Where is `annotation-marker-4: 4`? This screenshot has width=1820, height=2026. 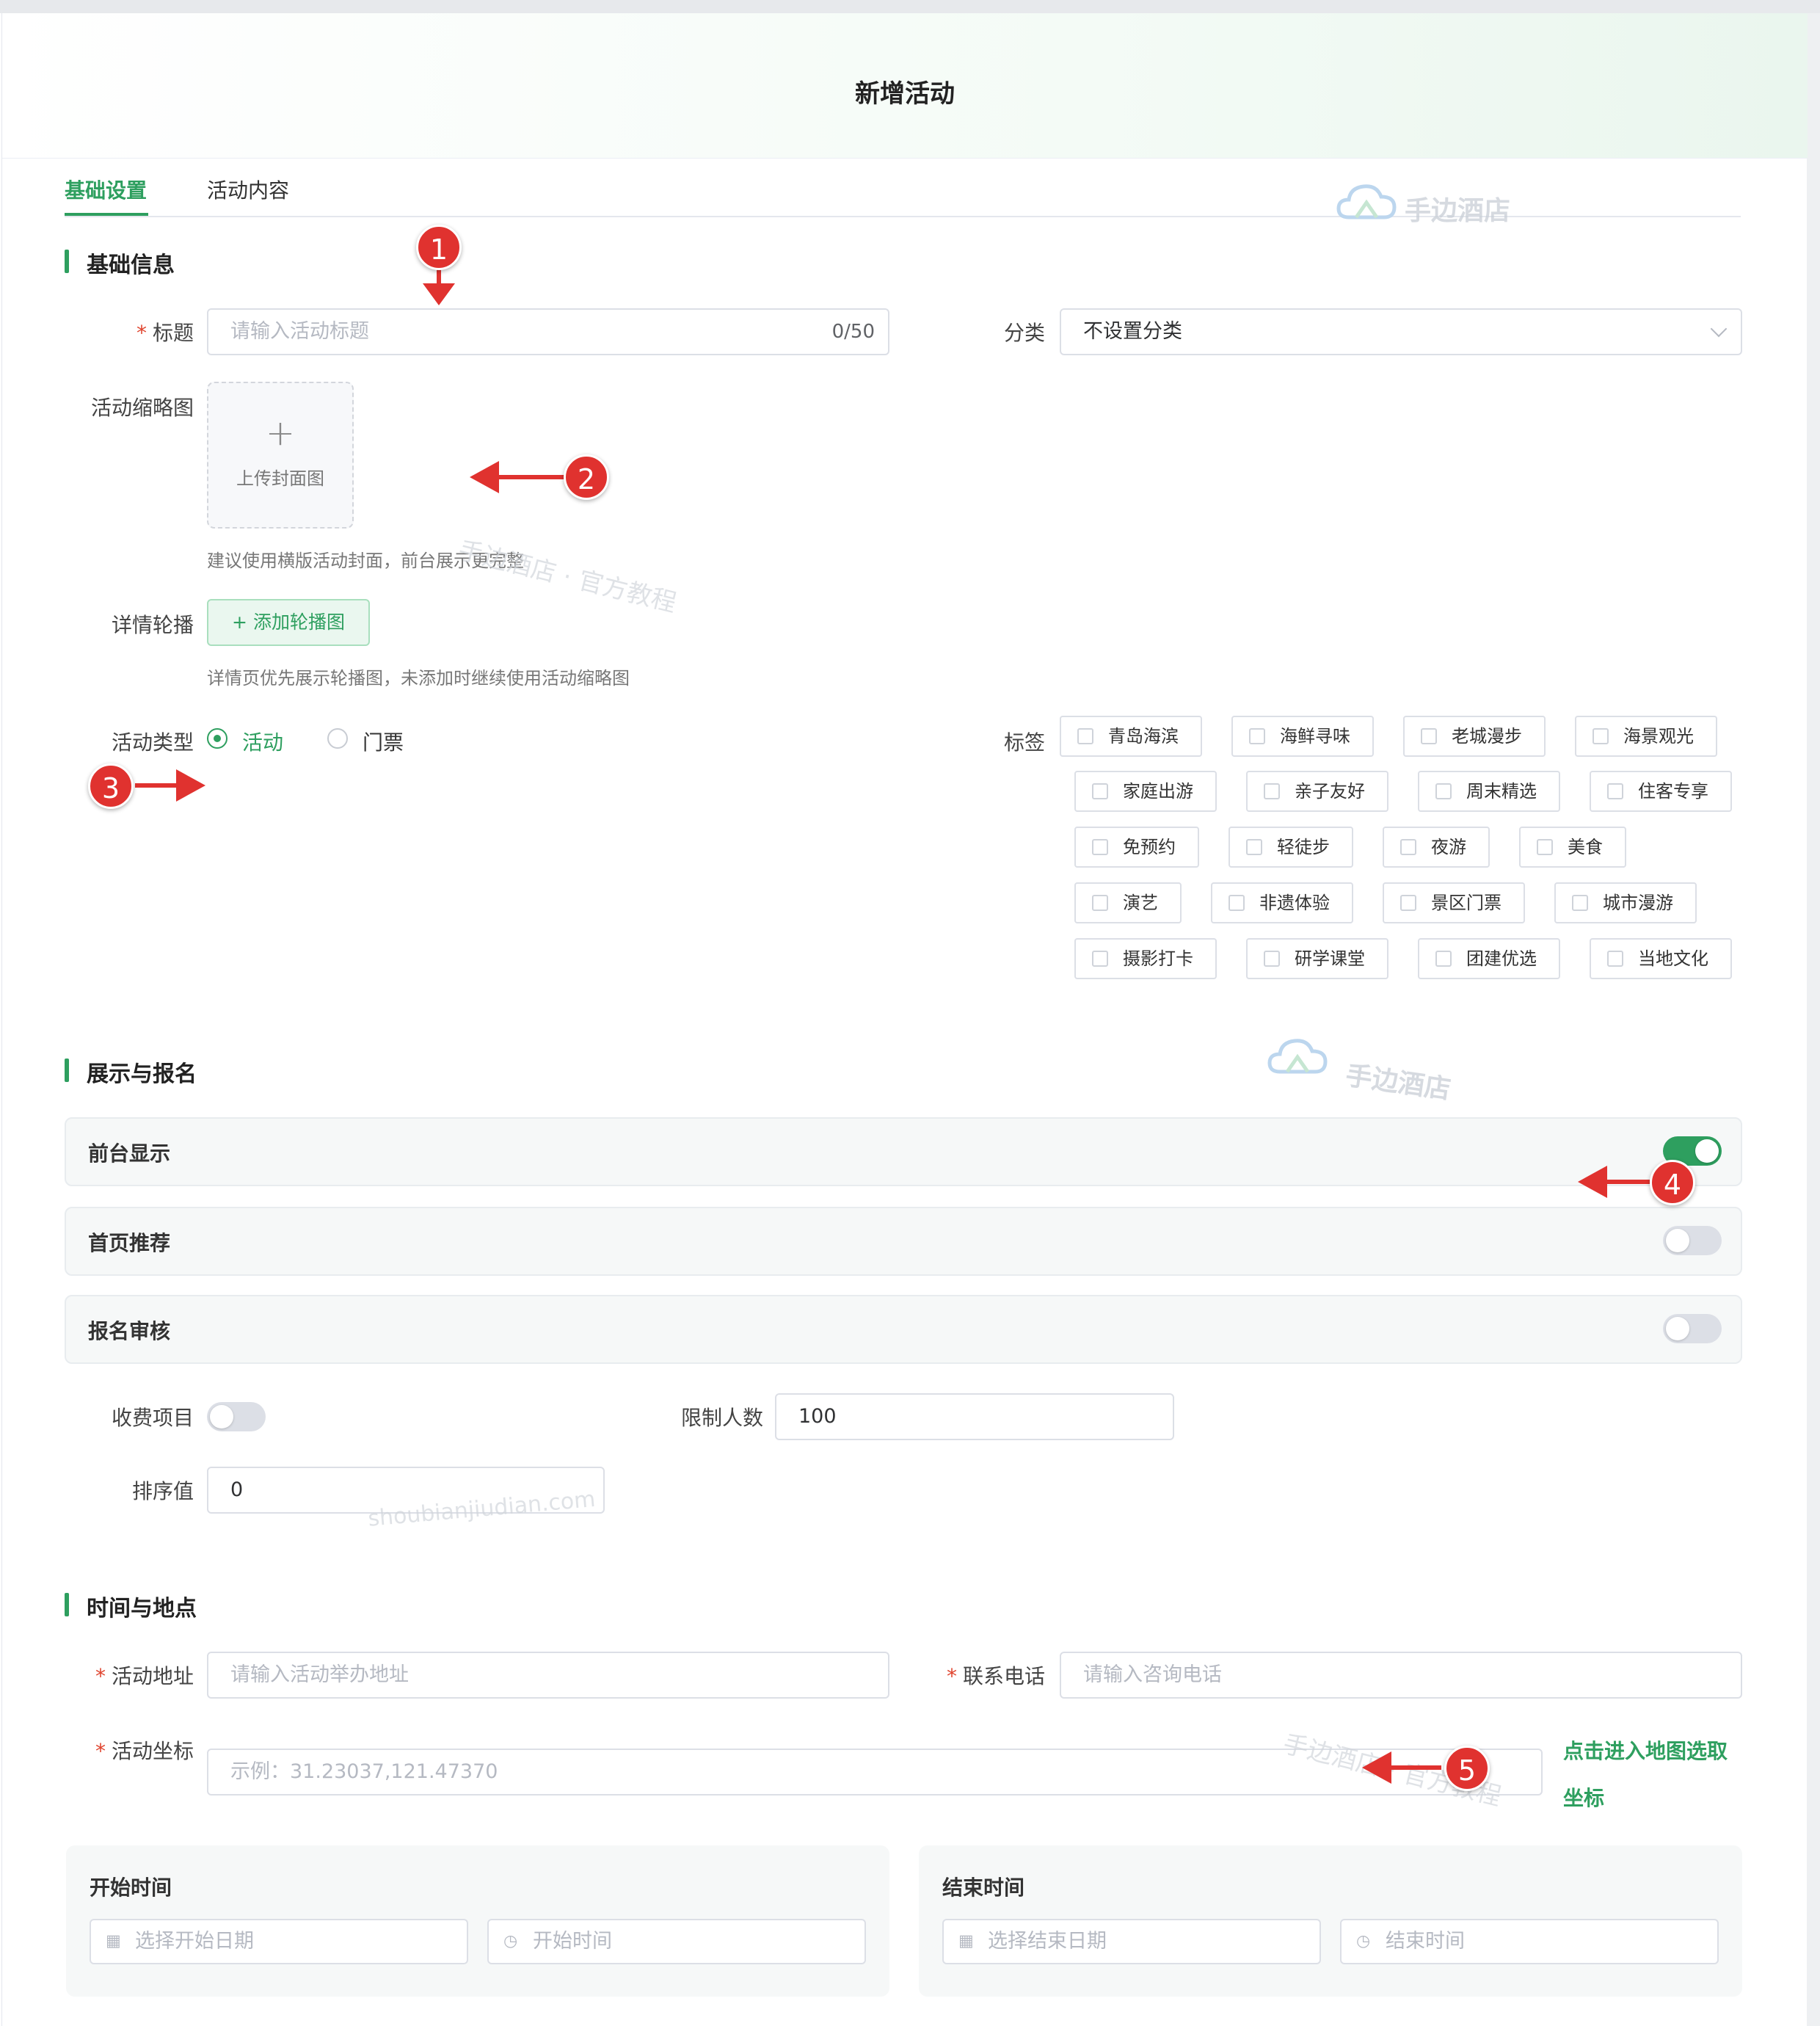
annotation-marker-4: 4 is located at coordinates (1673, 1183).